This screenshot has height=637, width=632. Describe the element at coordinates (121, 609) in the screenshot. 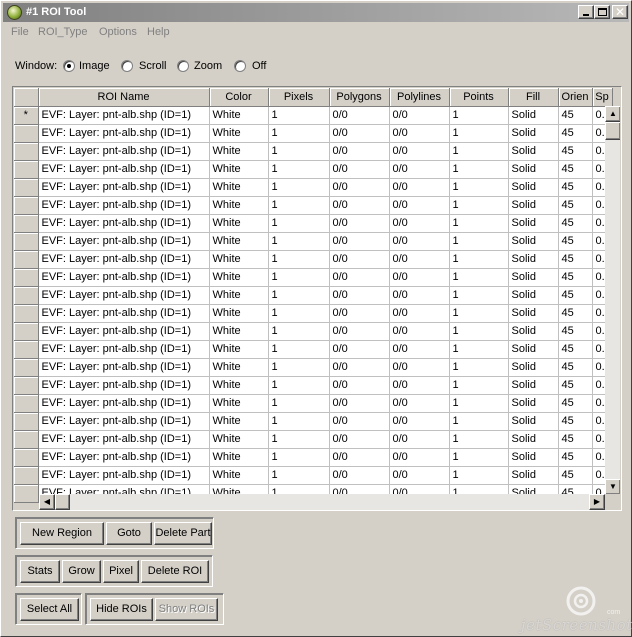

I see `hide-rois-button: Hide ROIs` at that location.